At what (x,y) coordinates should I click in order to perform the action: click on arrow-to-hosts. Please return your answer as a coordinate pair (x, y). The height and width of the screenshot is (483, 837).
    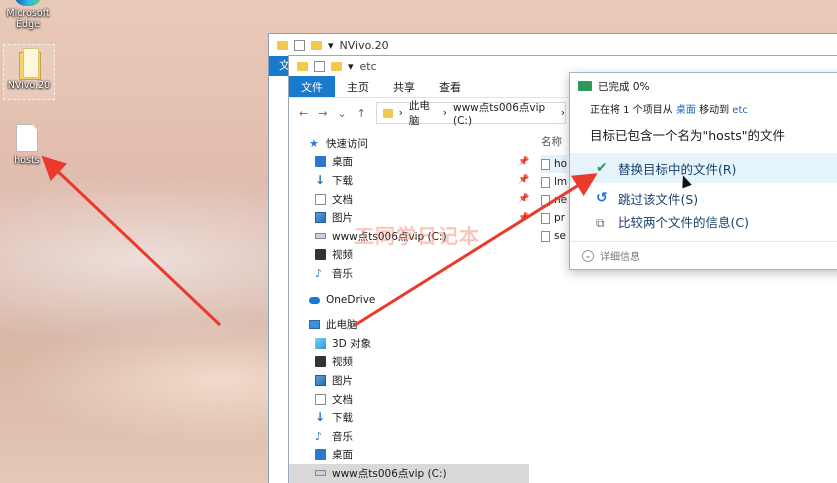
    Looking at the image, I should click on (131, 241).